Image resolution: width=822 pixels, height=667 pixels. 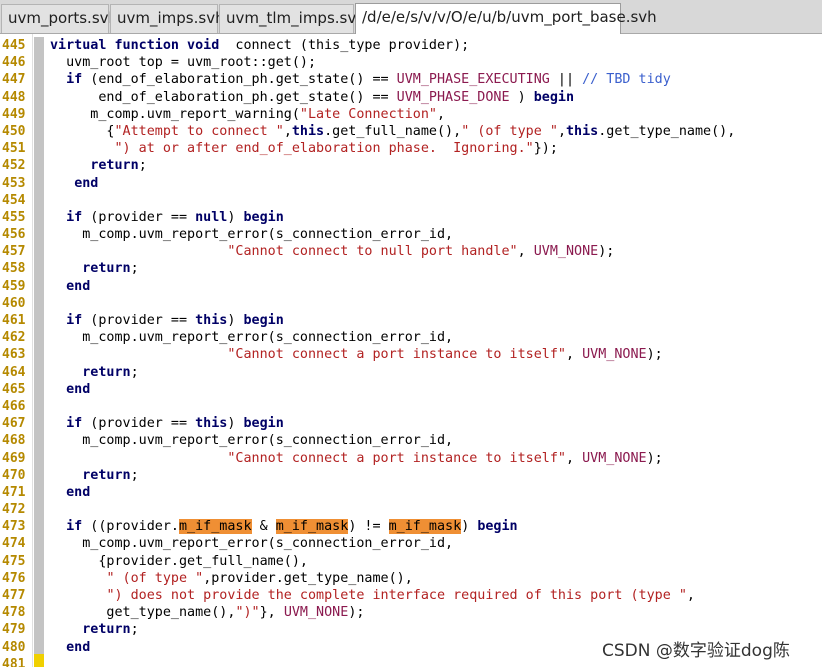 I want to click on code-token: ,provider.get_type_name(),, so click(x=308, y=578).